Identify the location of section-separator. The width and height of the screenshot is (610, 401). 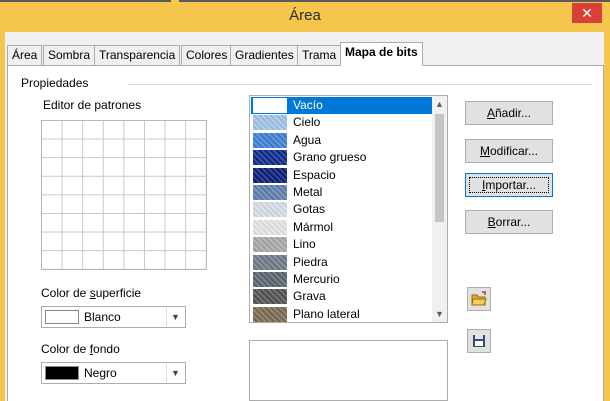
(360, 84).